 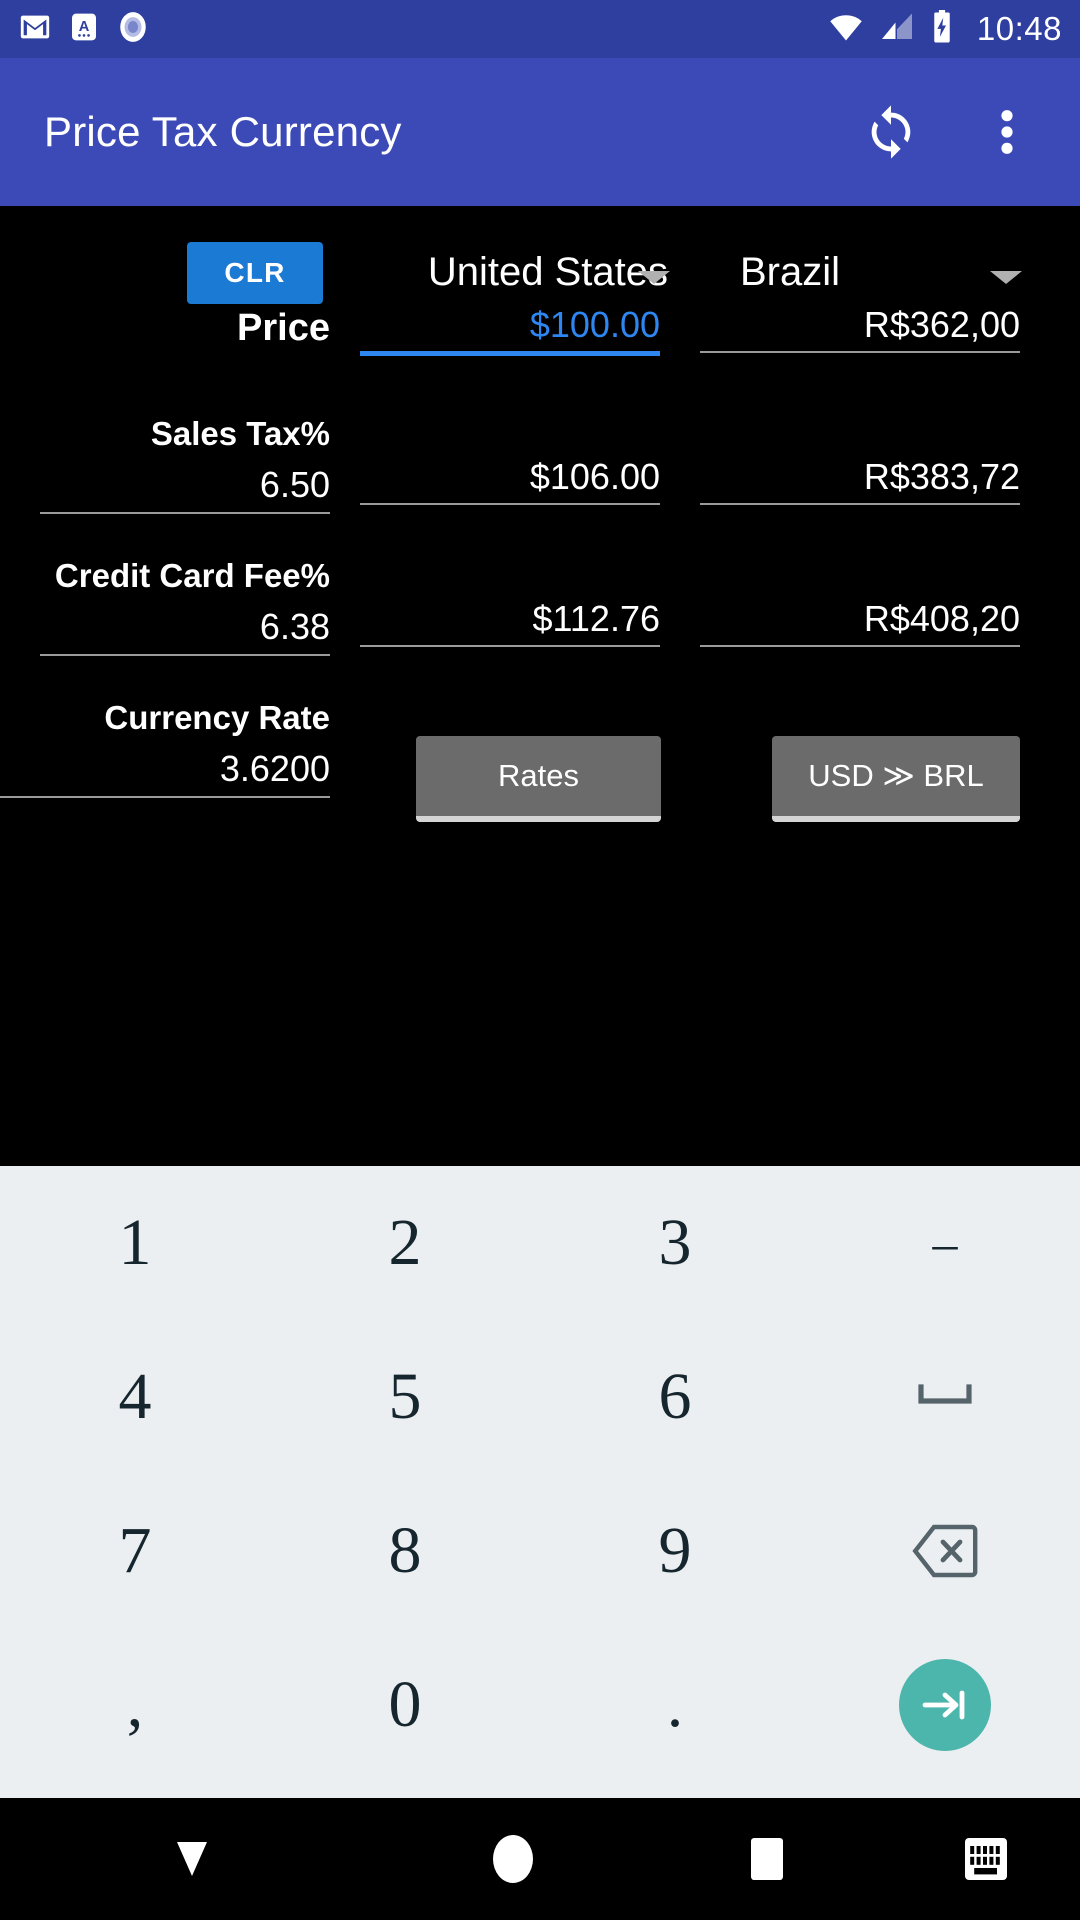 I want to click on source-country-label: United States, so click(x=547, y=271).